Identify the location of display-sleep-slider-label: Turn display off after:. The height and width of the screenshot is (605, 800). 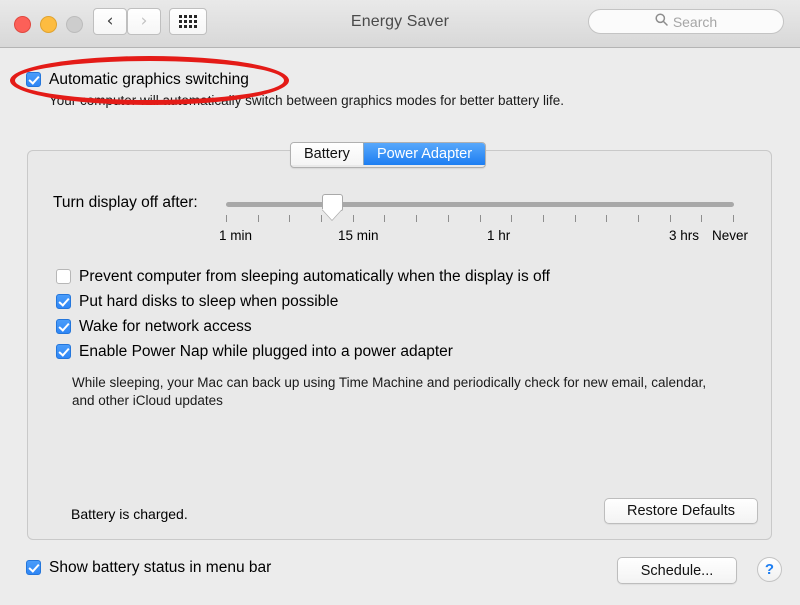
(125, 202).